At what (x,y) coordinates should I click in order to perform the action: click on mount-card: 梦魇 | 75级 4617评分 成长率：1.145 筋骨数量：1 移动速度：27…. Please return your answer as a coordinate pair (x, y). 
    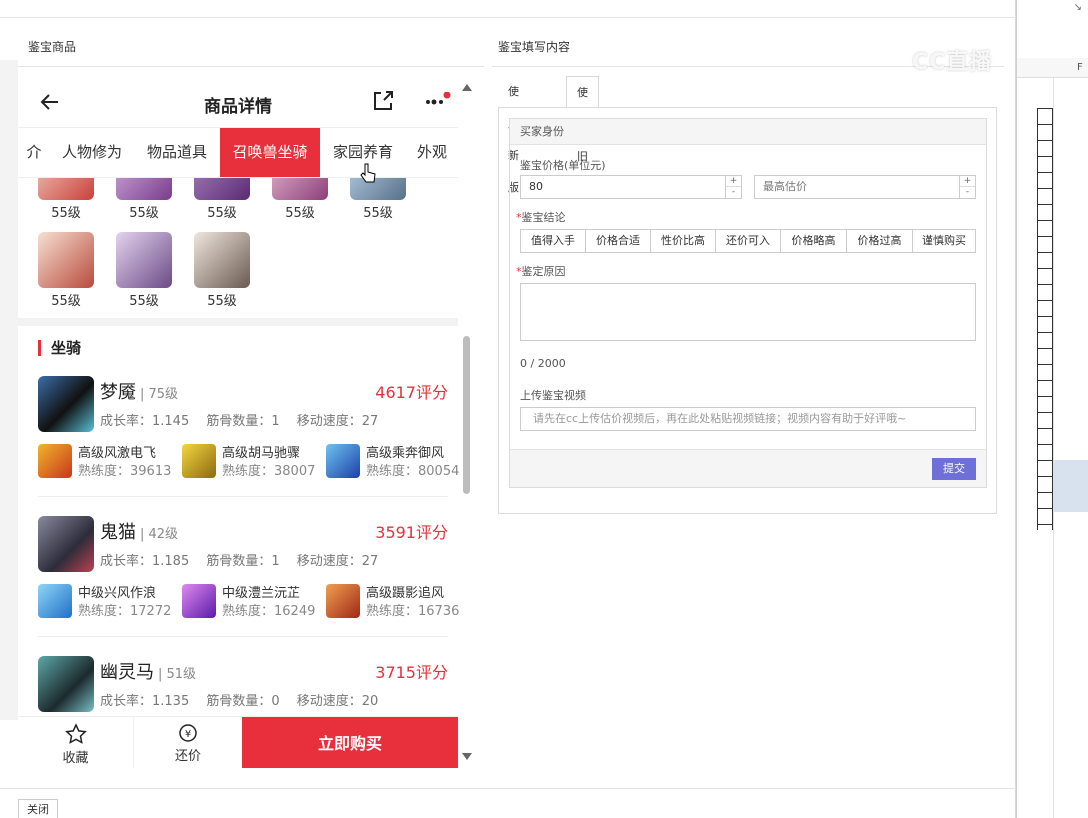
    Looking at the image, I should click on (248, 446).